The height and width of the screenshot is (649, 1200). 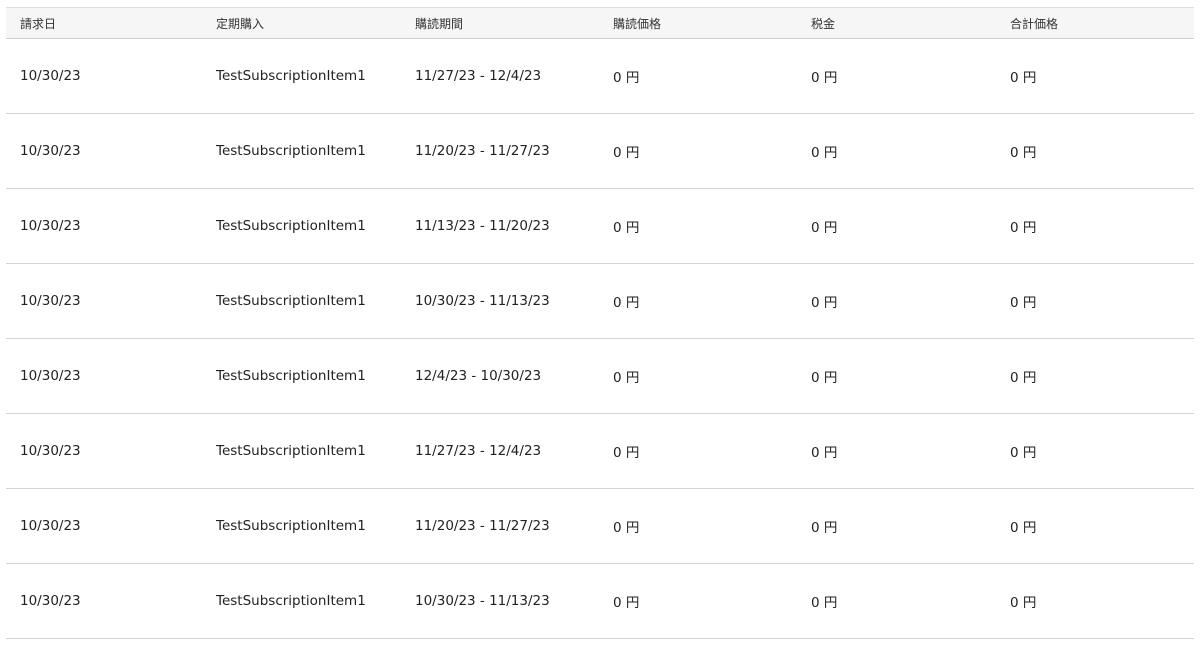 I want to click on column-header-tax: 税金, so click(x=823, y=23).